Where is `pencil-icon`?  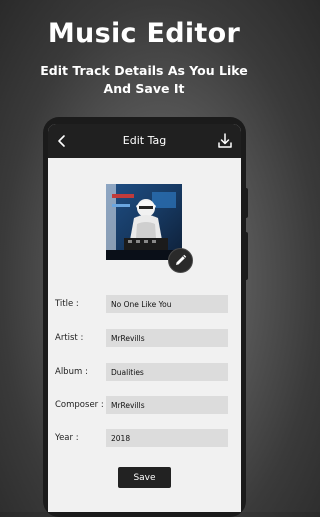
pencil-icon is located at coordinates (181, 259).